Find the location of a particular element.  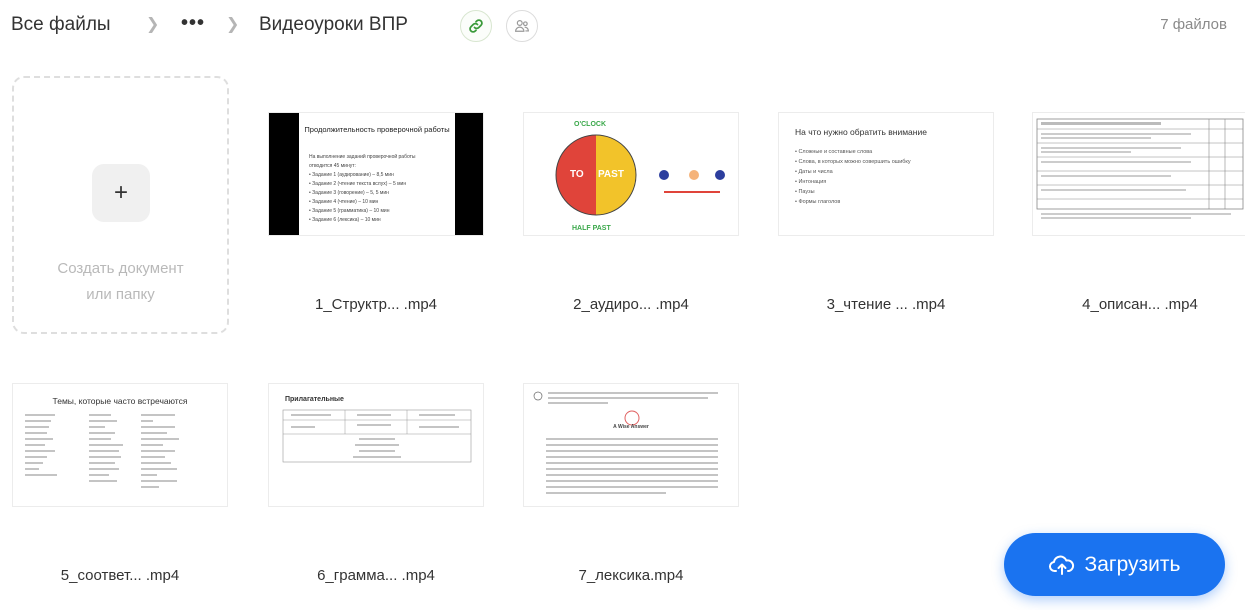

slide-line: • Задание 6 (лексика) – 10 мин is located at coordinates (345, 220).